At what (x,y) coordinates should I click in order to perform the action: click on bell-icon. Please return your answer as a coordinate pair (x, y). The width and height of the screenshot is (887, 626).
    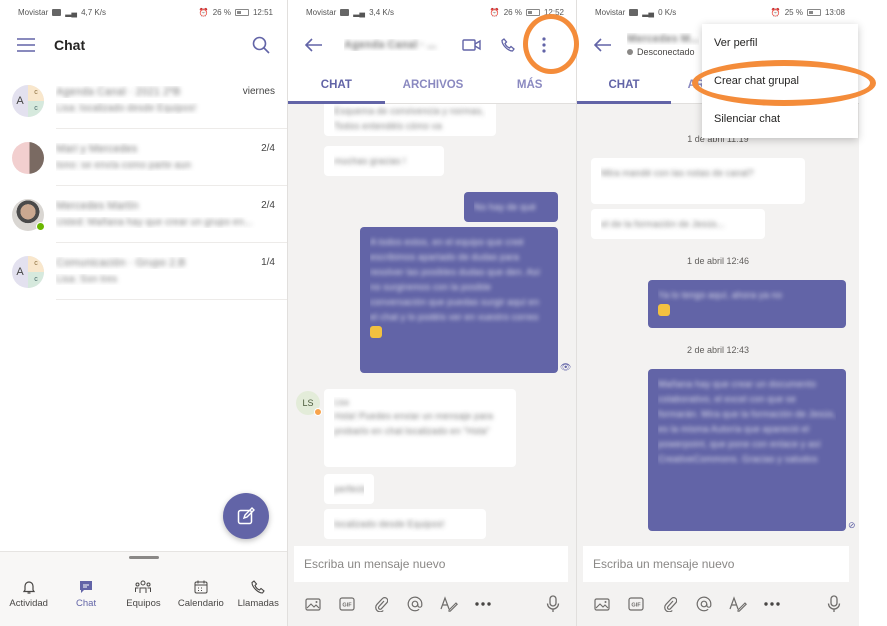
    Looking at the image, I should click on (28, 587).